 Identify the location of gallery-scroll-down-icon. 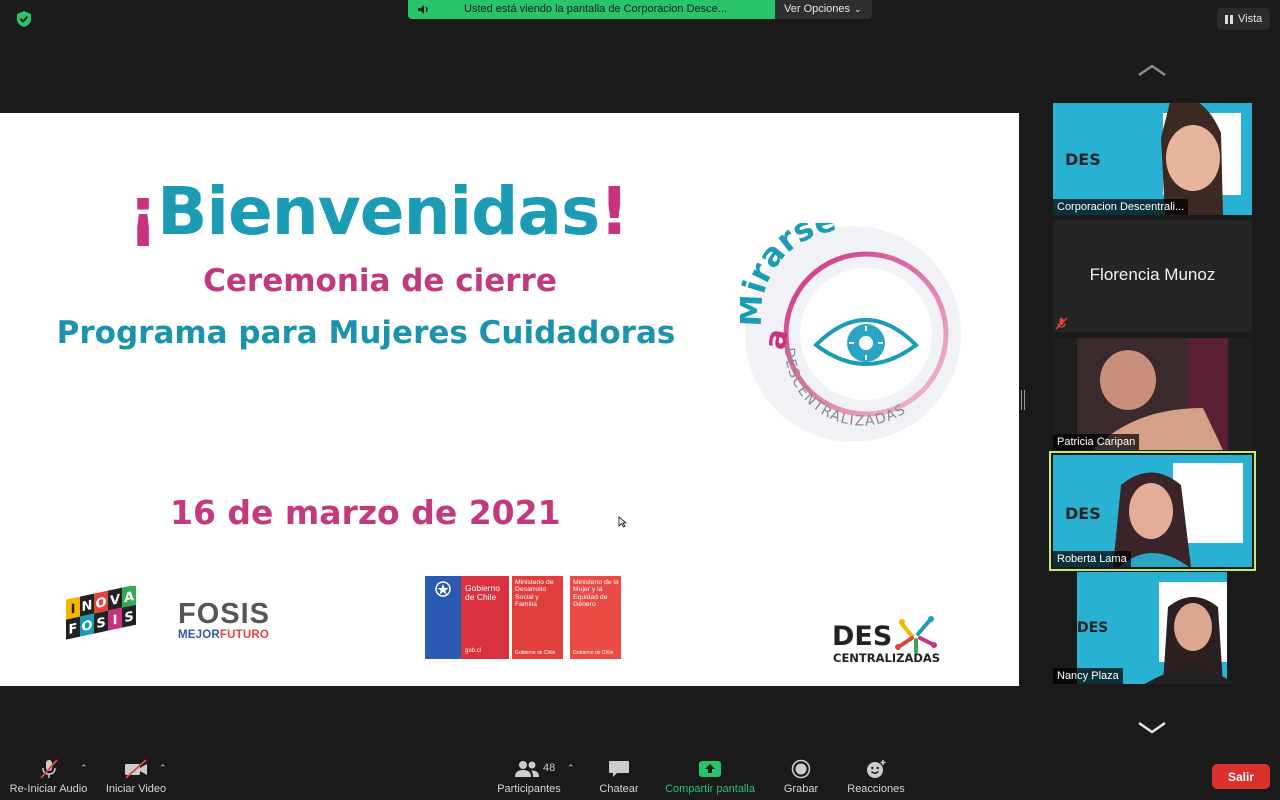
(1152, 728).